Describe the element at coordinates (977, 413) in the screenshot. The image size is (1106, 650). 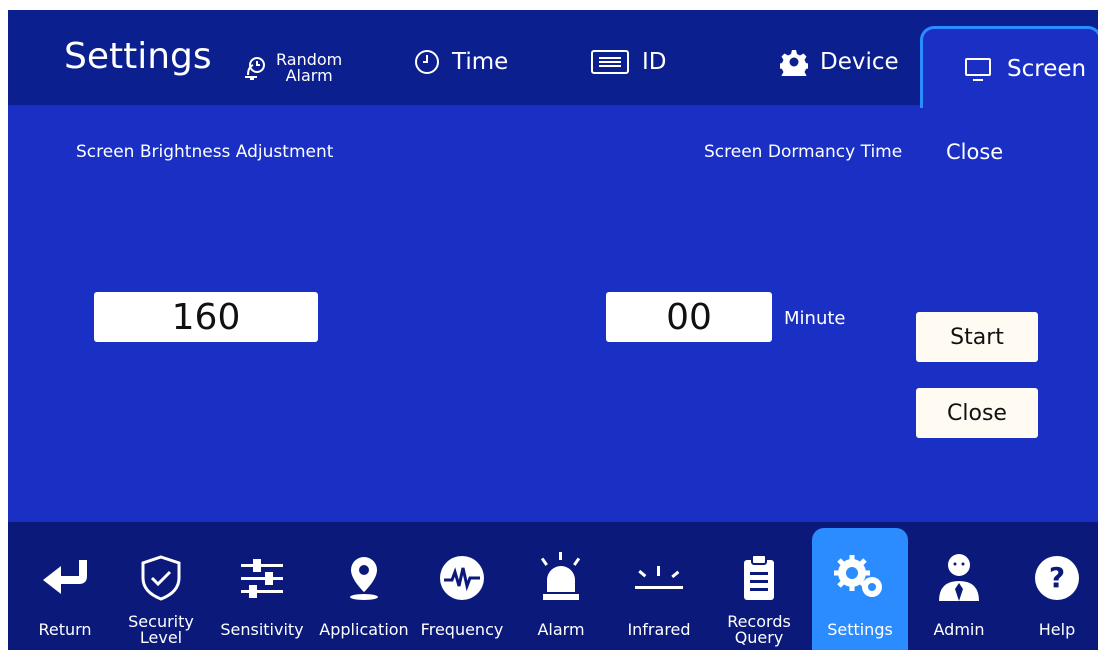
I see `close-button: Close` at that location.